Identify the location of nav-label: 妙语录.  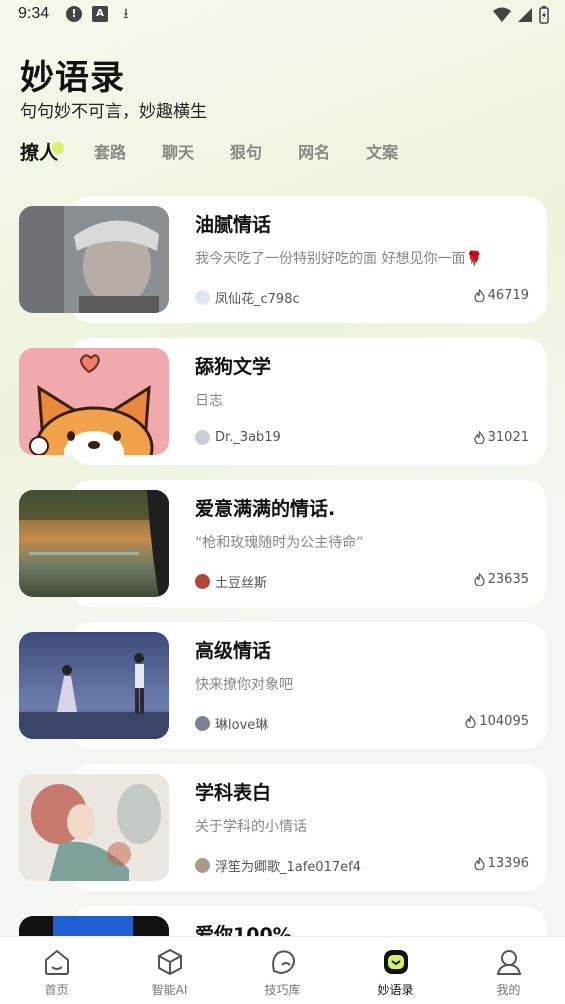
(395, 990).